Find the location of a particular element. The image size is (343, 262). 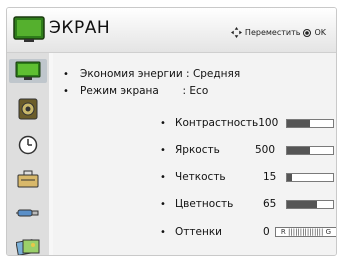

sidebar-item-sound is located at coordinates (28, 109).